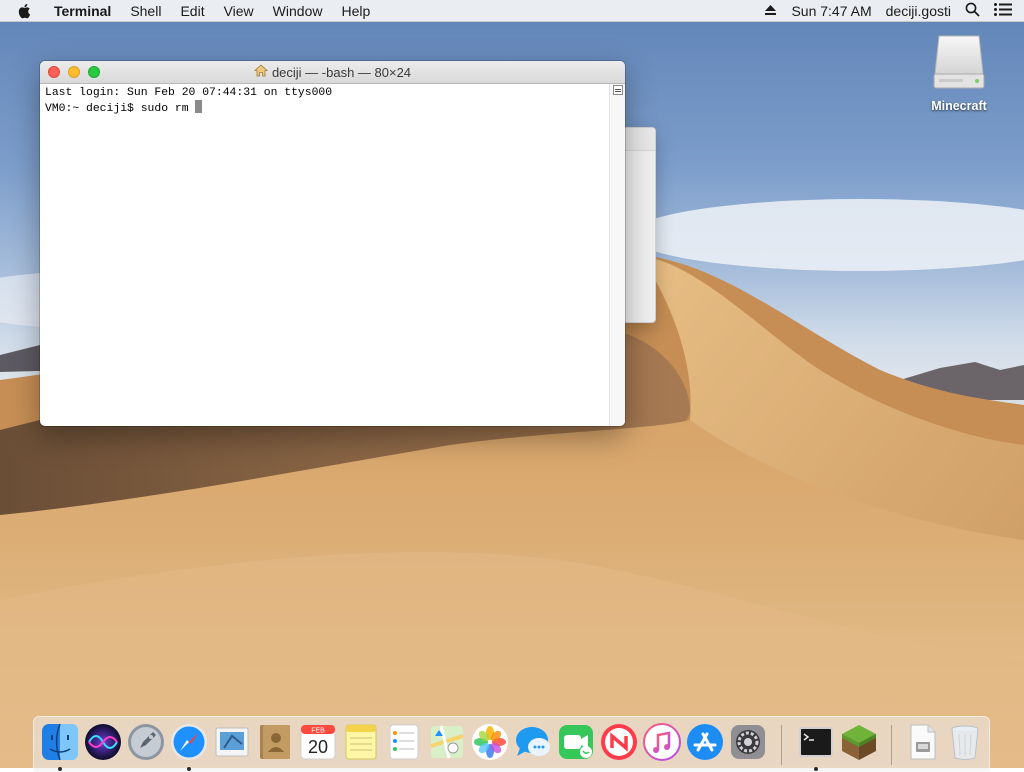 The width and height of the screenshot is (1024, 772). I want to click on dock-item-facetime, so click(576, 742).